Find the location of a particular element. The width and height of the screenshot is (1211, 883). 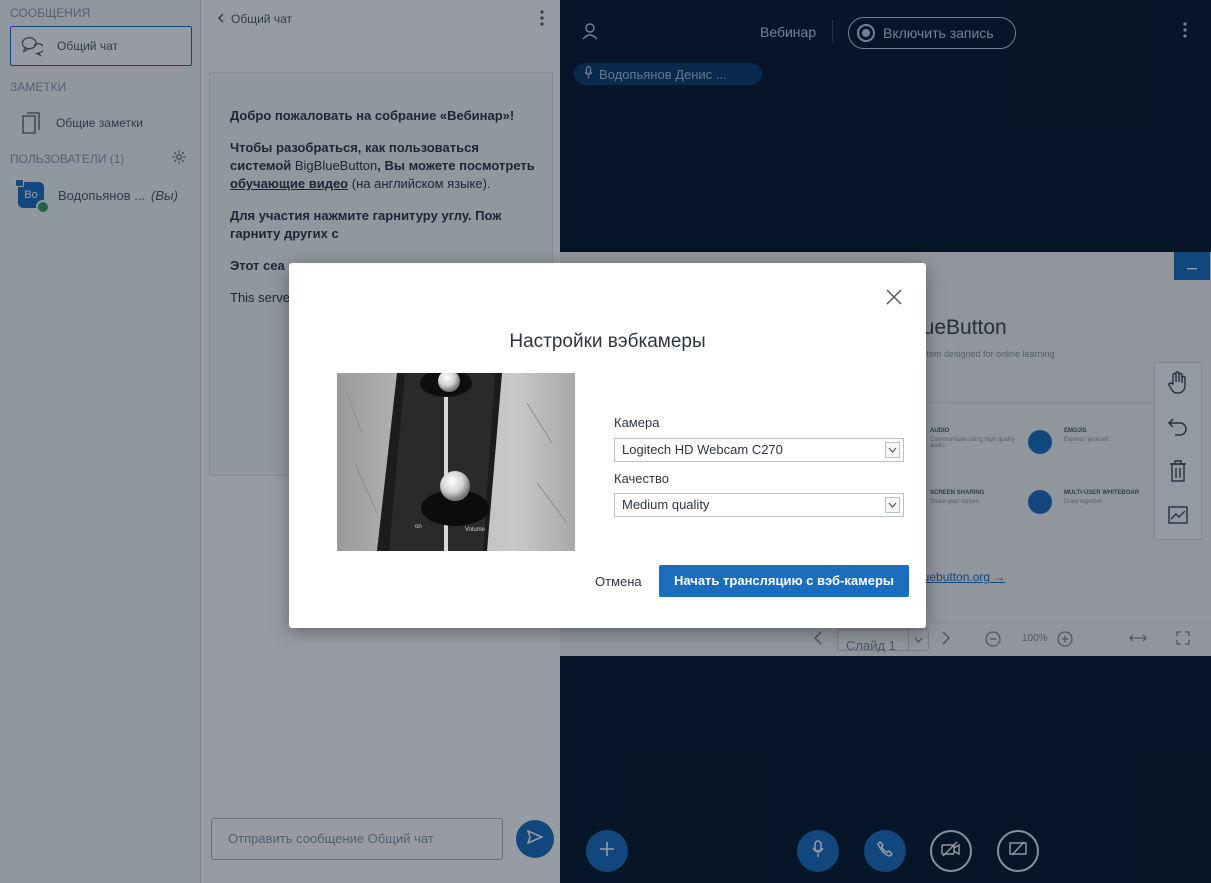

close-icon is located at coordinates (894, 297).